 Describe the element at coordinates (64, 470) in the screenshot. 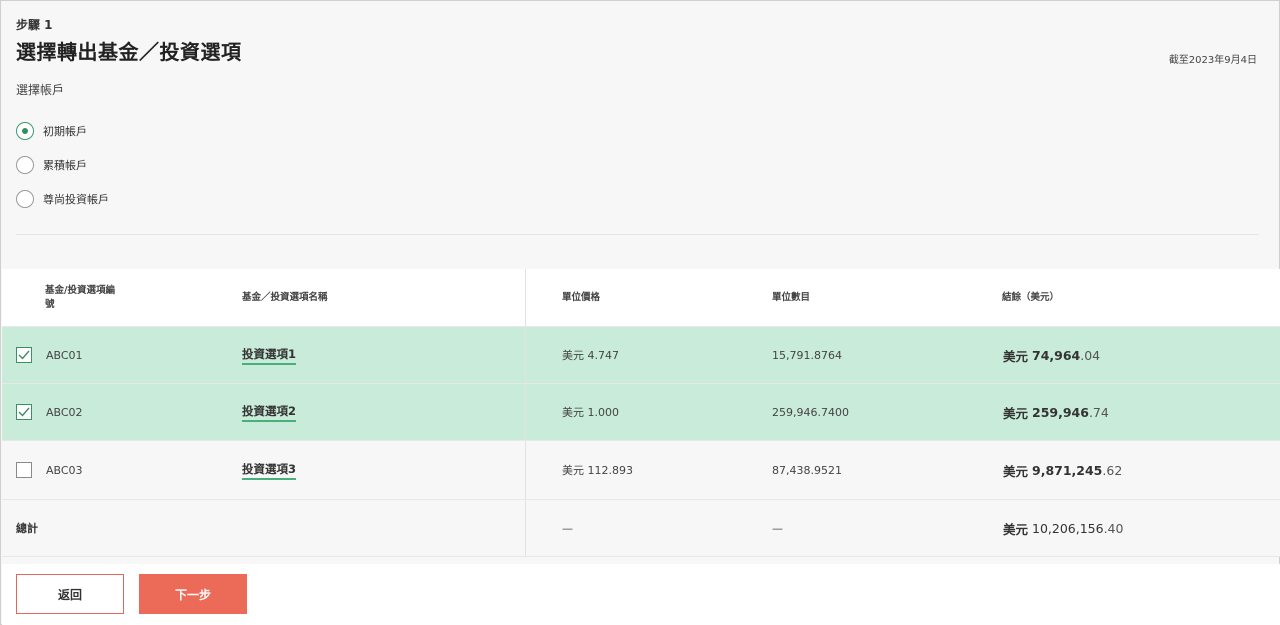

I see `fund-code: ABC03` at that location.